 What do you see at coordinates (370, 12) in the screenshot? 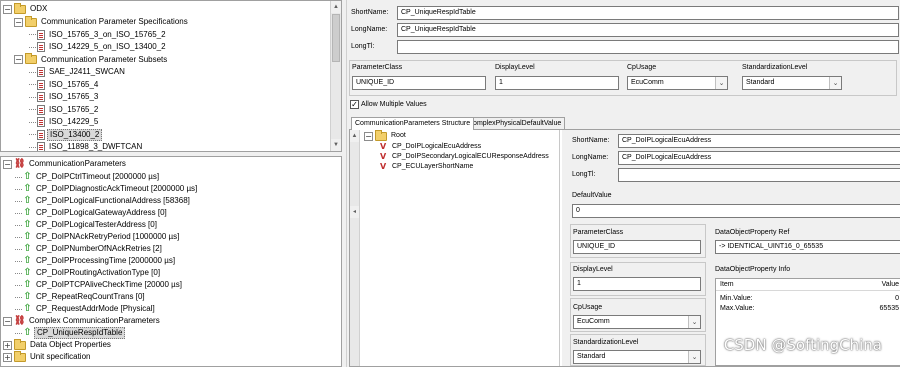
I see `short-name-label: ShortName:` at bounding box center [370, 12].